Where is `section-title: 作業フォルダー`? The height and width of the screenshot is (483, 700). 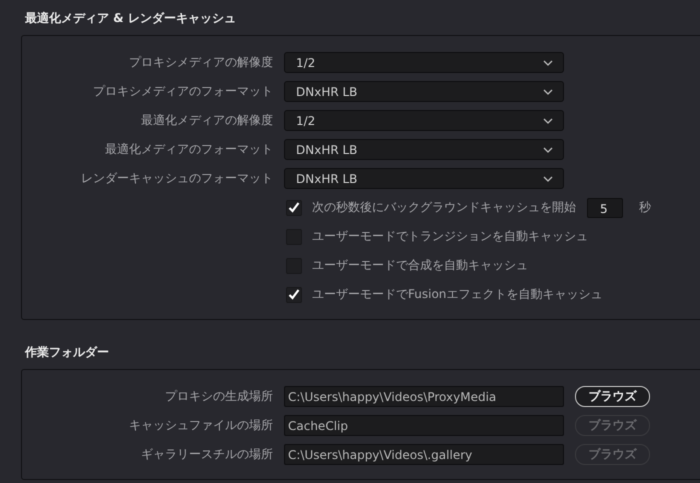
section-title: 作業フォルダー is located at coordinates (67, 352).